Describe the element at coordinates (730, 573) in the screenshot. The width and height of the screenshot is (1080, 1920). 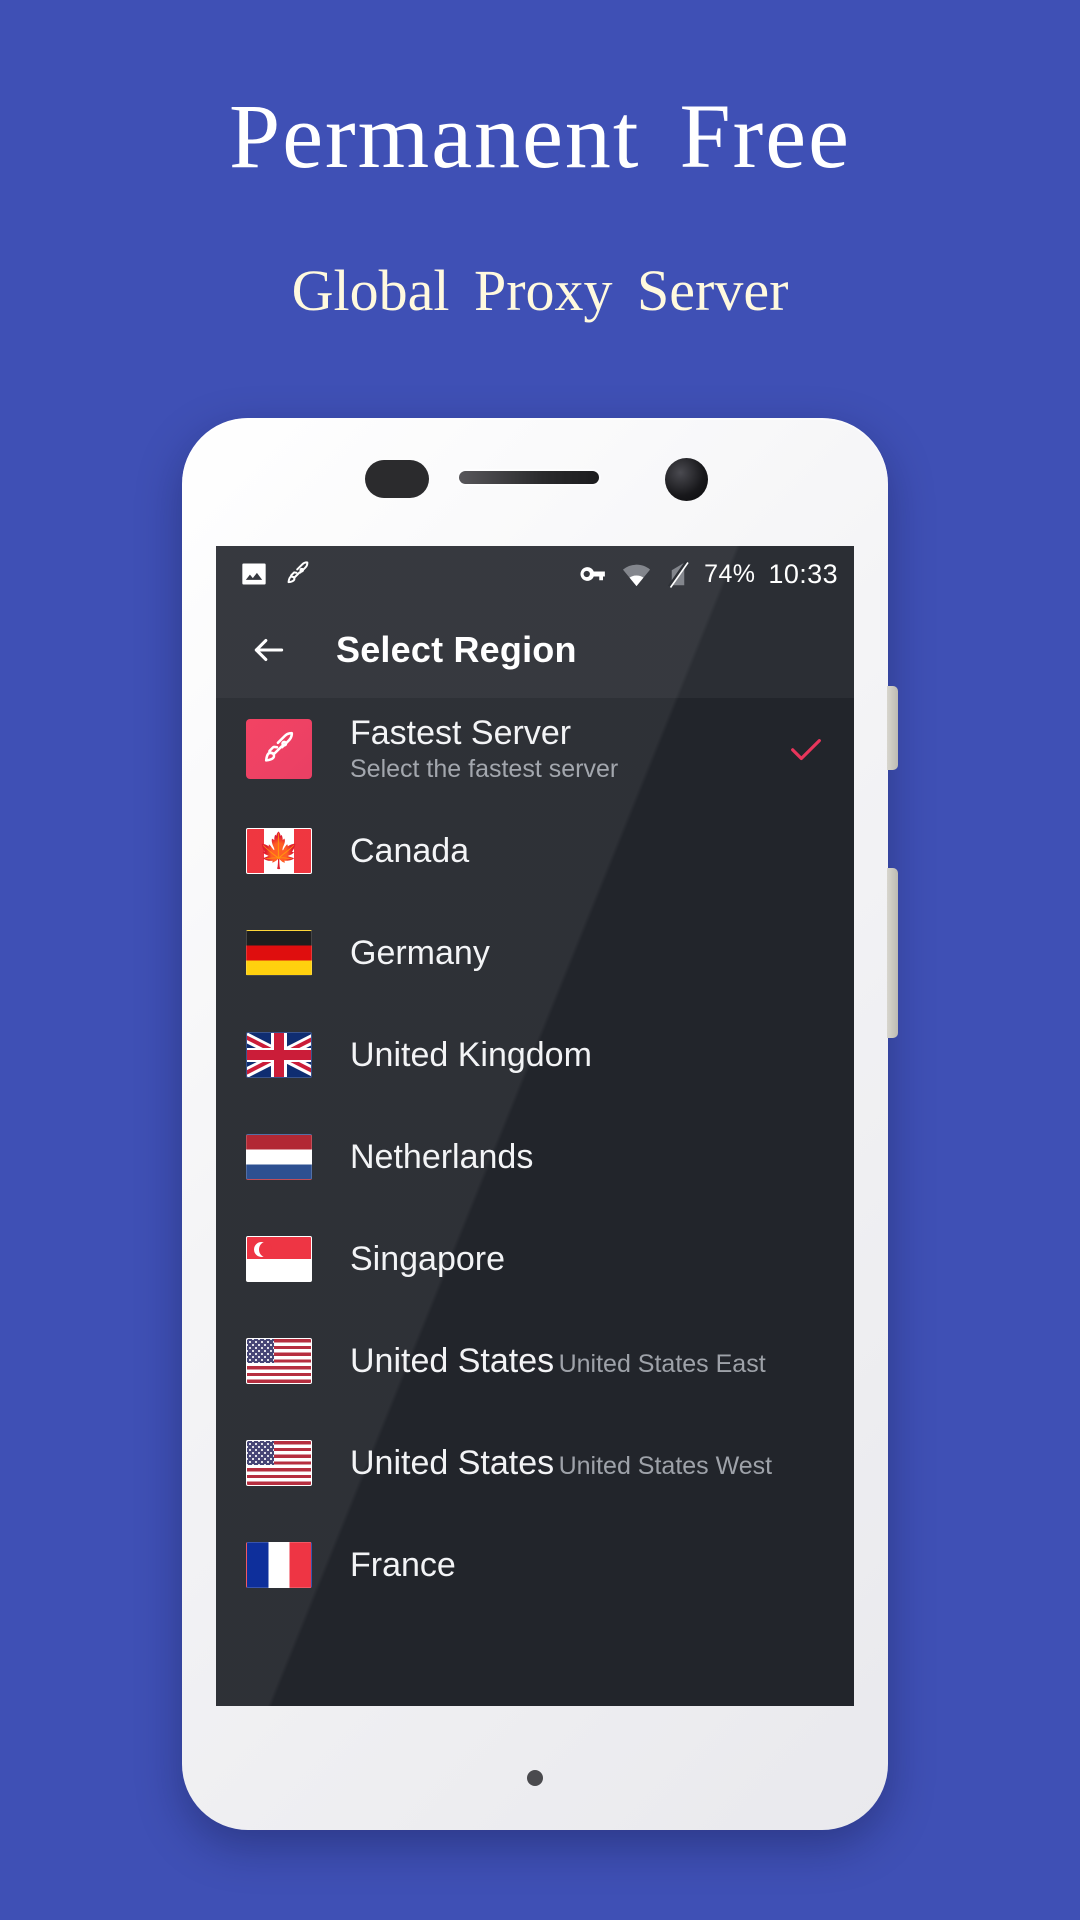
I see `battery-percent-label: 74%` at that location.